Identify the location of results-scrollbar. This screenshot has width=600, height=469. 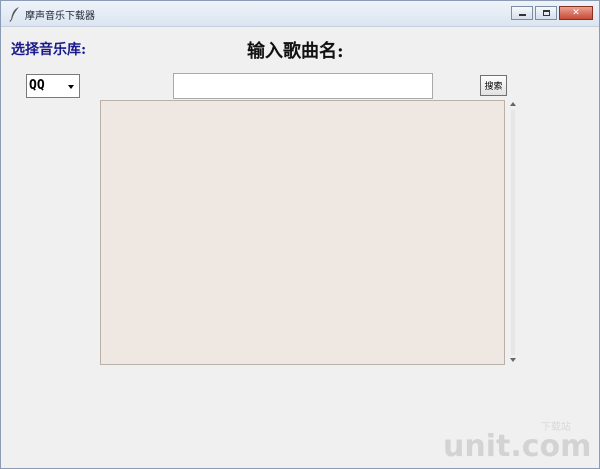
(513, 232).